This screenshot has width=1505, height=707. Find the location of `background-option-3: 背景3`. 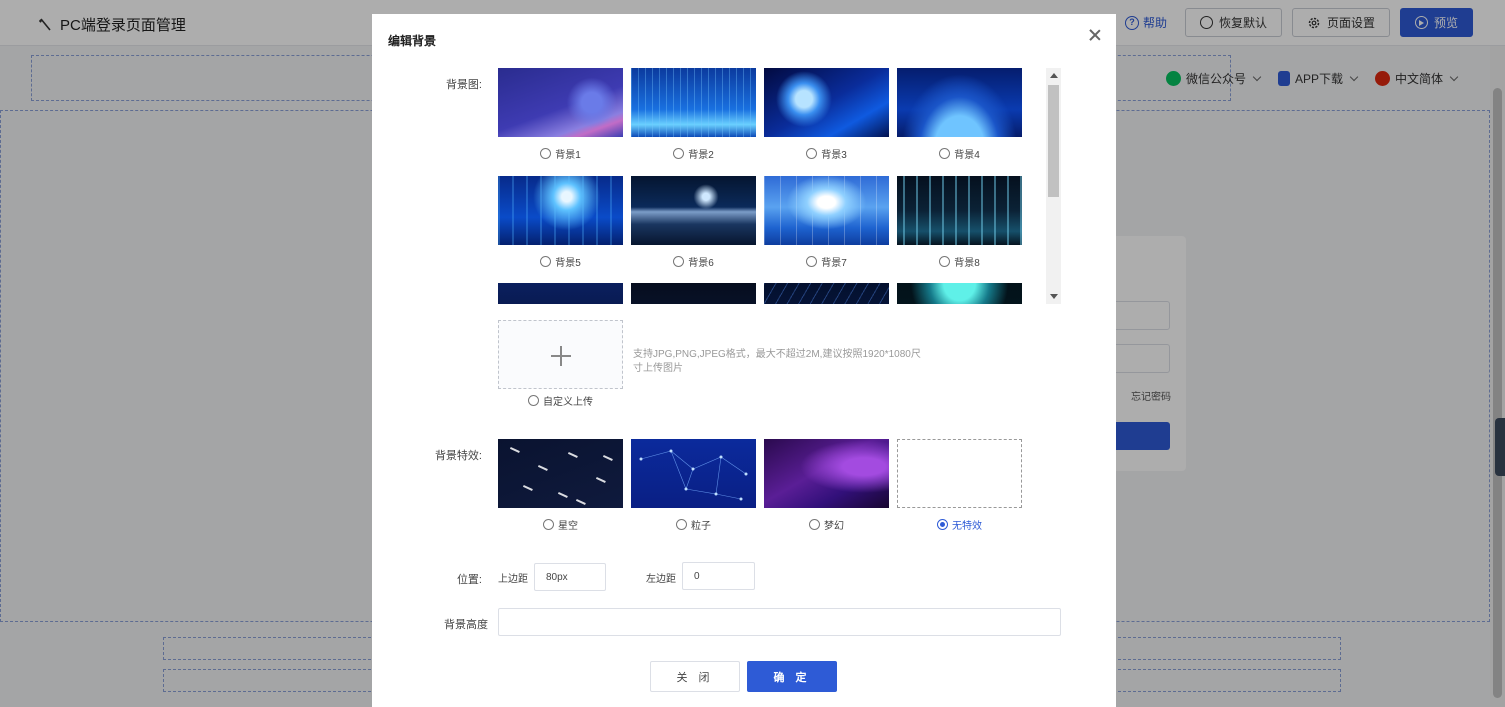

background-option-3: 背景3 is located at coordinates (826, 114).